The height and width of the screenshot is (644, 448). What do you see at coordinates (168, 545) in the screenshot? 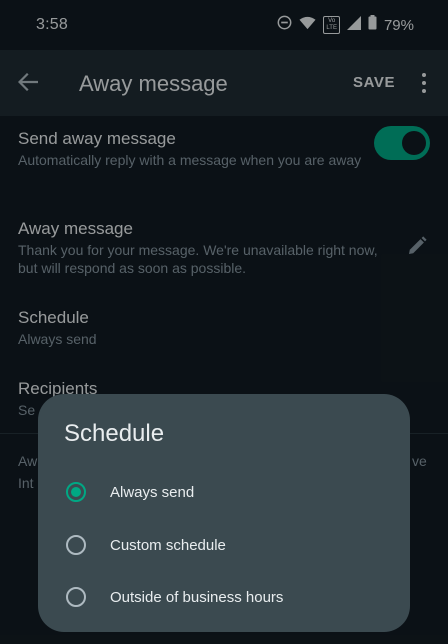
I see `option-label: Custom schedule` at bounding box center [168, 545].